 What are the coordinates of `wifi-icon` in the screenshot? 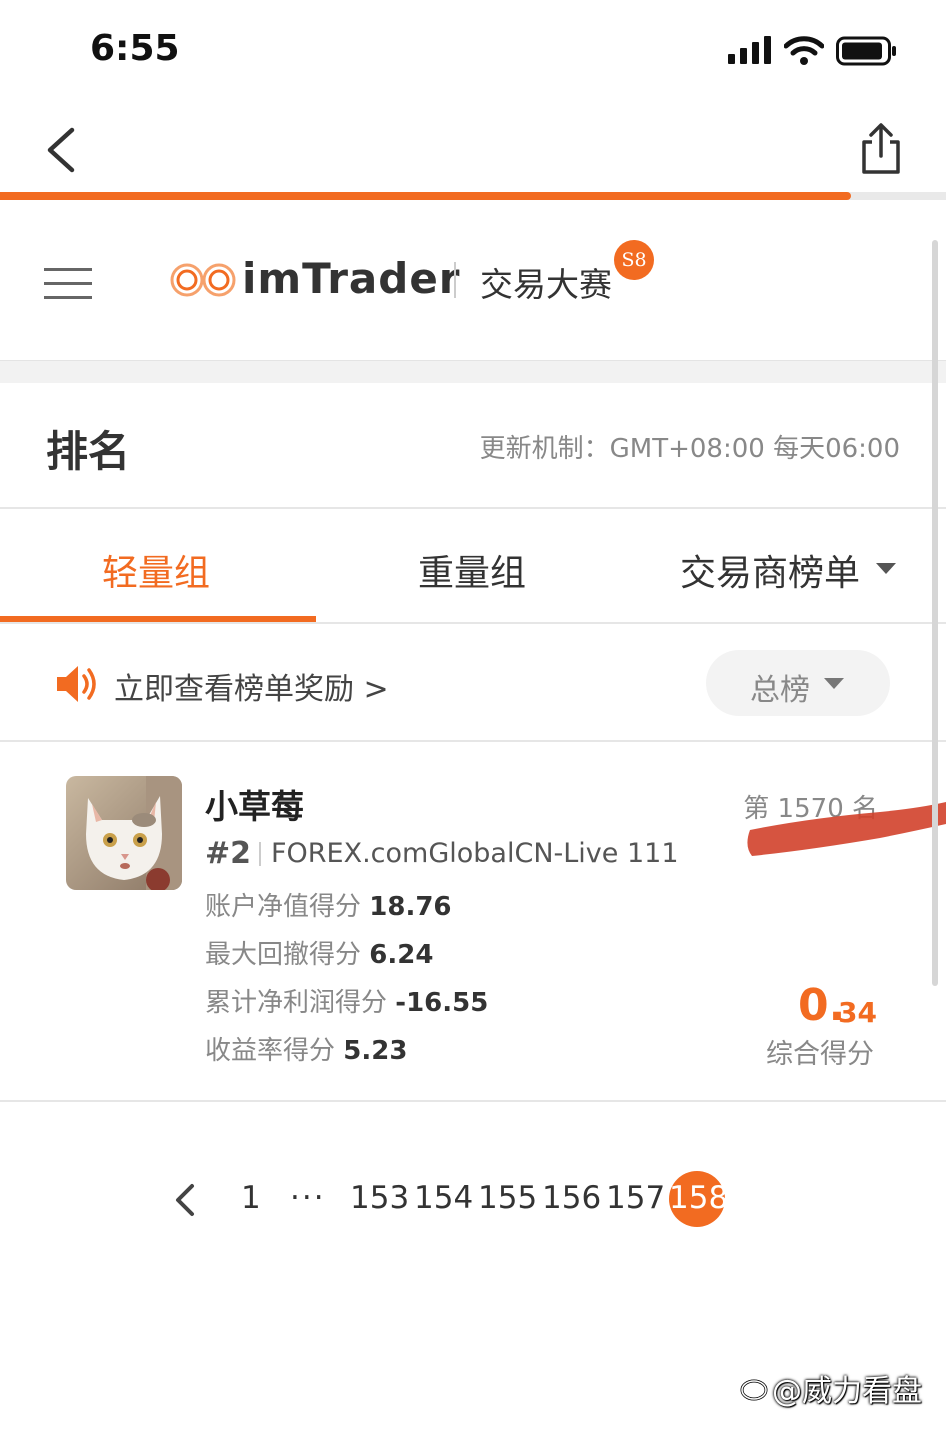 It's located at (804, 50).